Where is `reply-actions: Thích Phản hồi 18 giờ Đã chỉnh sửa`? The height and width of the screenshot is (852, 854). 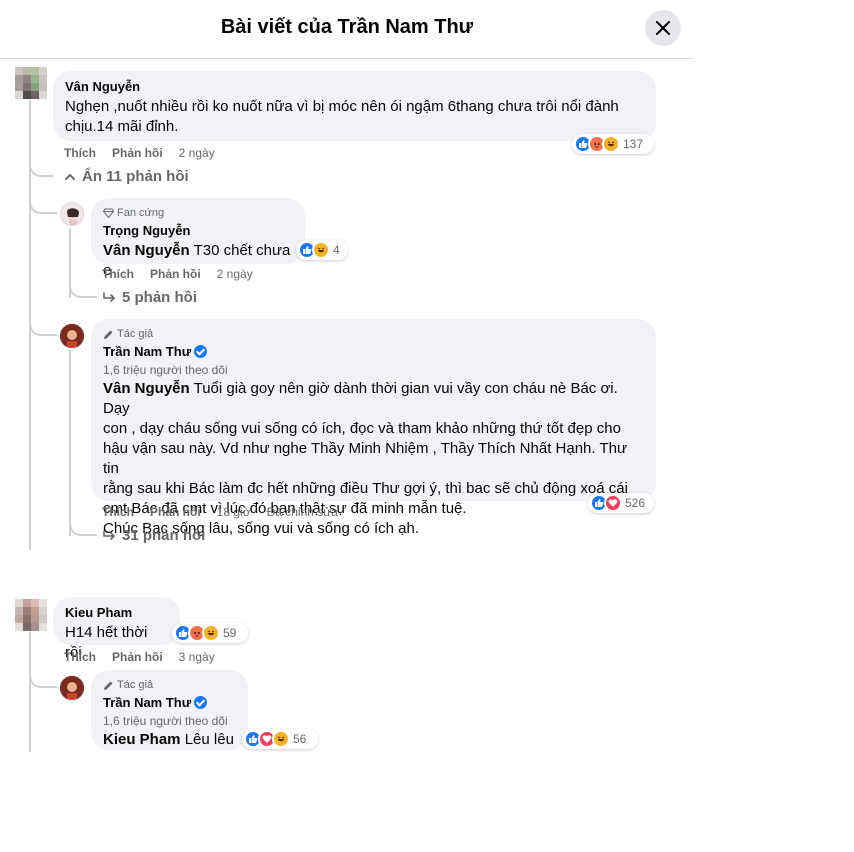 reply-actions: Thích Phản hồi 18 giờ Đã chỉnh sửa is located at coordinates (220, 512).